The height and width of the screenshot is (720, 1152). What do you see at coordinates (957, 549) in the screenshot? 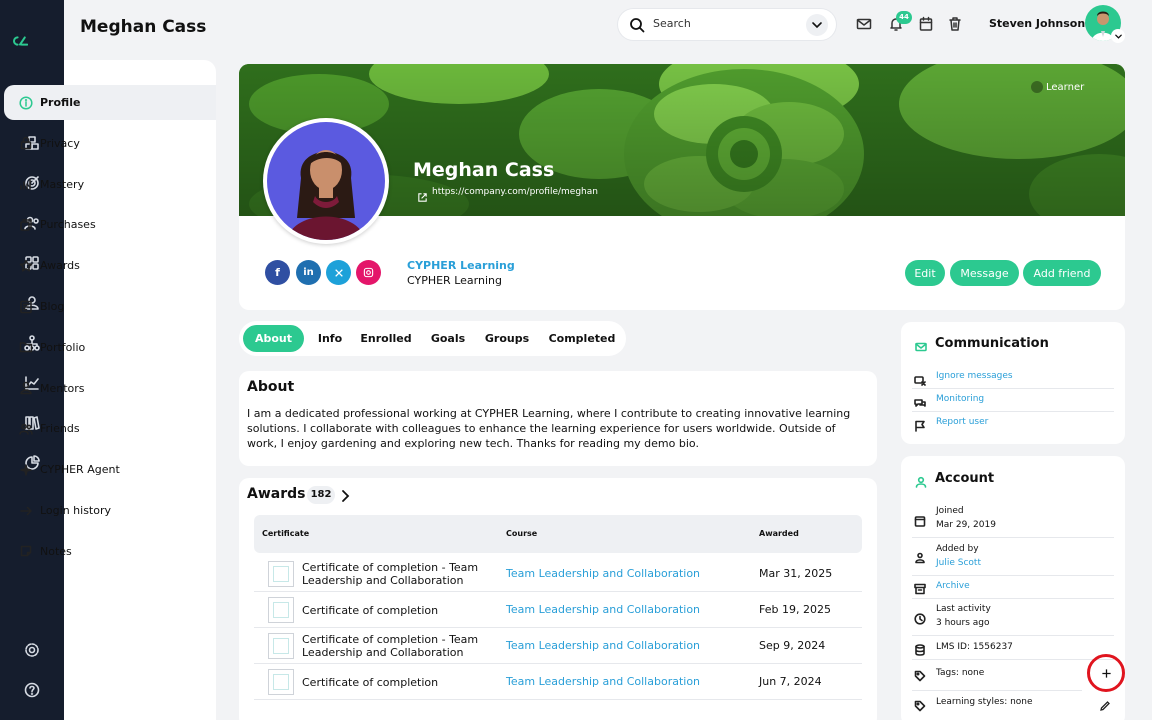
I see `added-by-label: Added by` at bounding box center [957, 549].